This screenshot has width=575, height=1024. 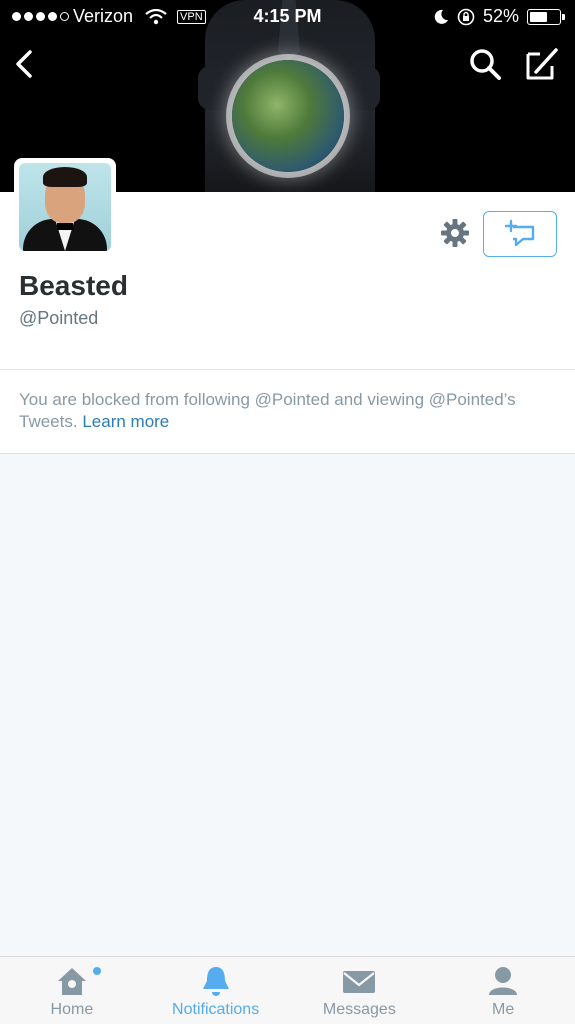 What do you see at coordinates (65, 177) in the screenshot?
I see `avatar-hair` at bounding box center [65, 177].